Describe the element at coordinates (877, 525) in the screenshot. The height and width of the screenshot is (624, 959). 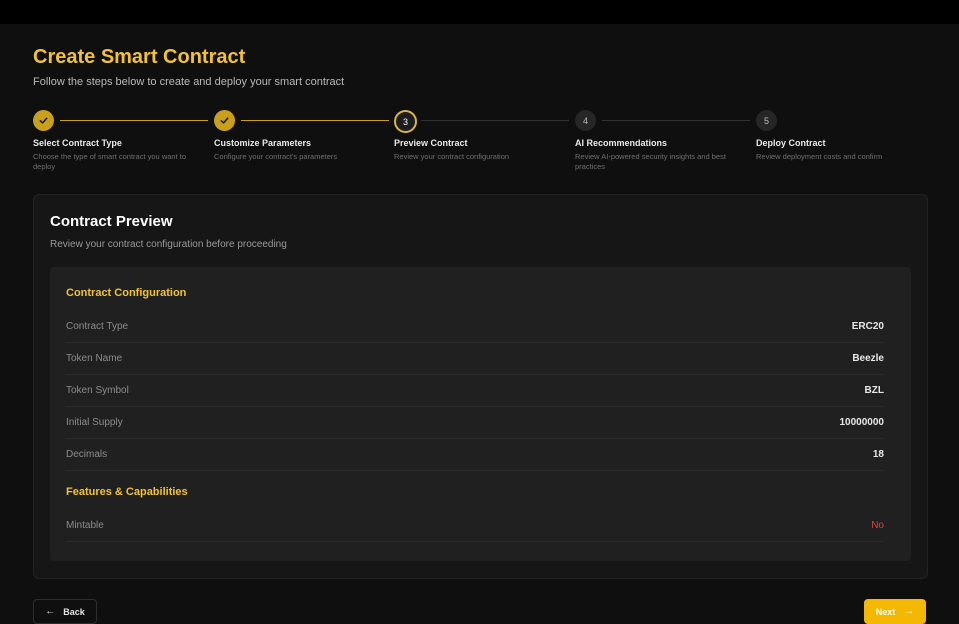
I see `feature-value: No` at that location.